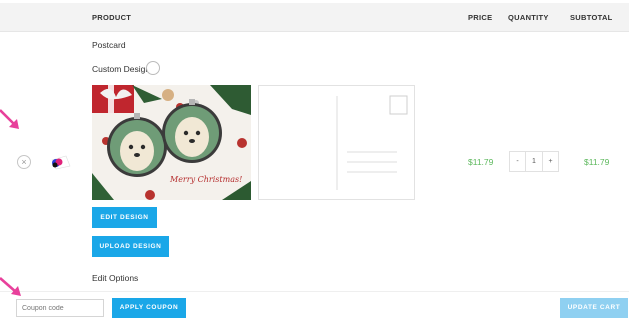 The image size is (629, 323). What do you see at coordinates (206, 179) in the screenshot?
I see `card-greeting-text: Merry Christmas!` at bounding box center [206, 179].